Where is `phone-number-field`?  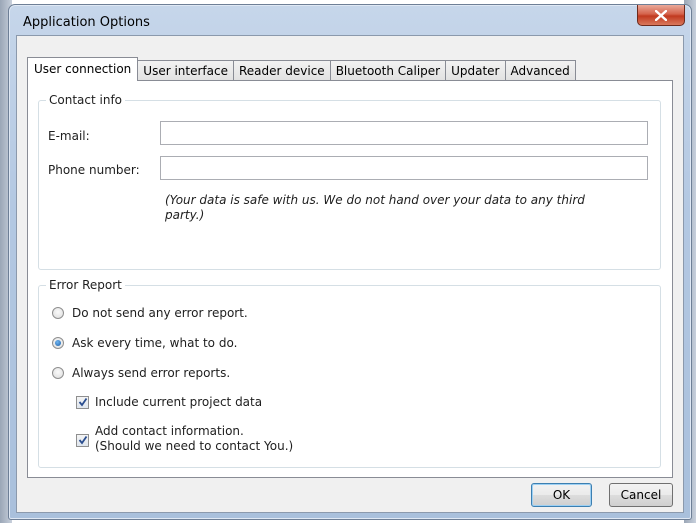 phone-number-field is located at coordinates (404, 168).